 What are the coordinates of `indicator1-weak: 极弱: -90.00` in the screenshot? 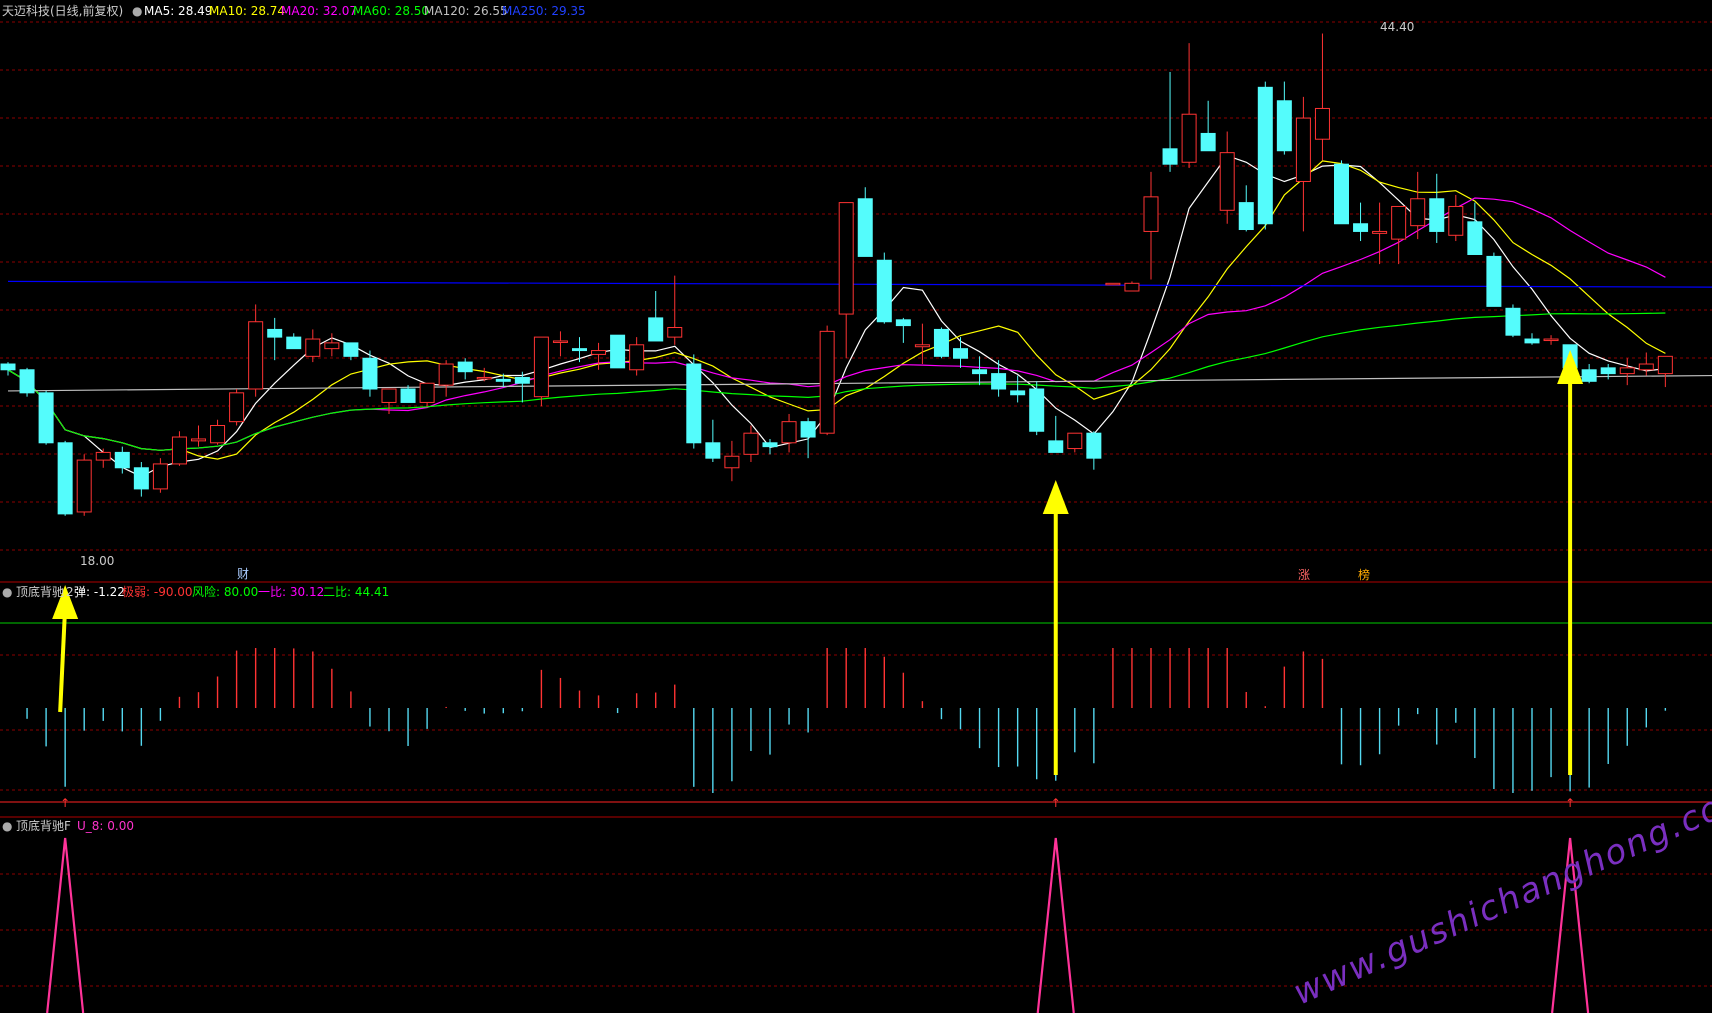 It's located at (157, 592).